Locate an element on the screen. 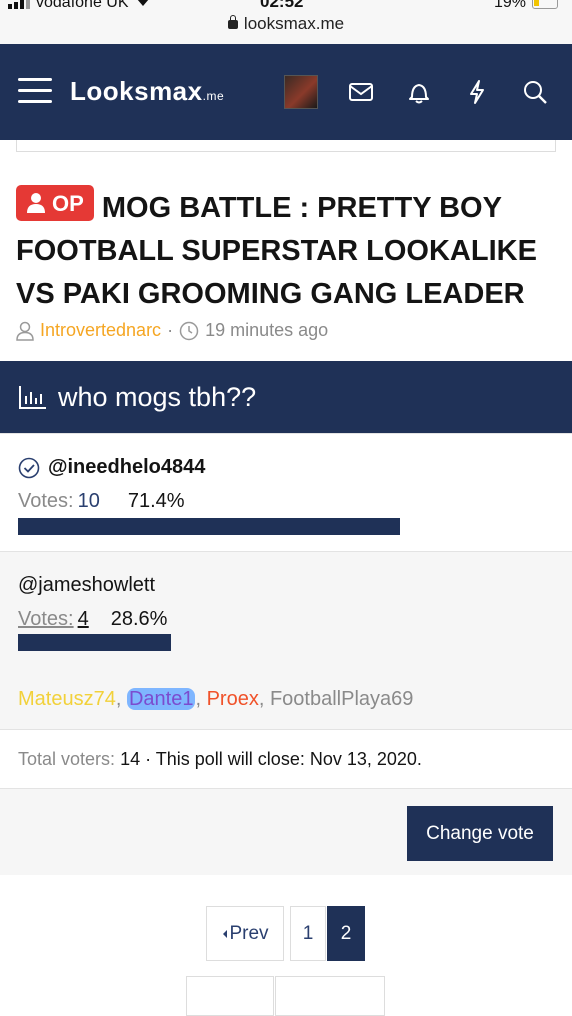 The image size is (572, 1016). poll-option-name: @ineedhelo4844 is located at coordinates (111, 467).